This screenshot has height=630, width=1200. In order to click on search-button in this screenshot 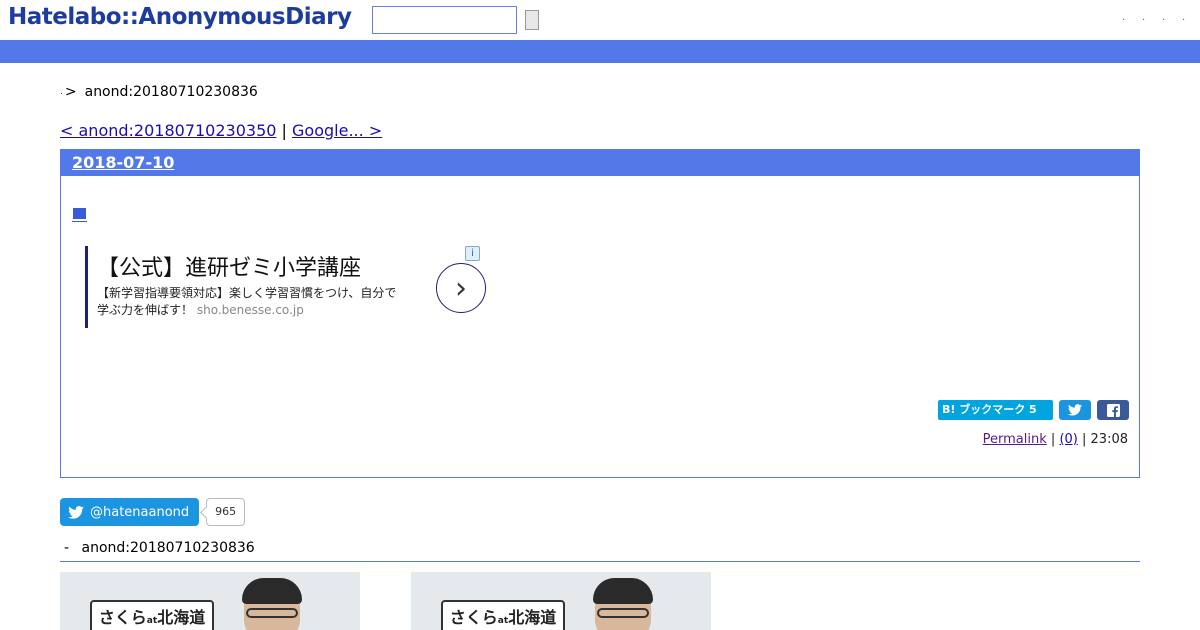, I will do `click(532, 20)`.